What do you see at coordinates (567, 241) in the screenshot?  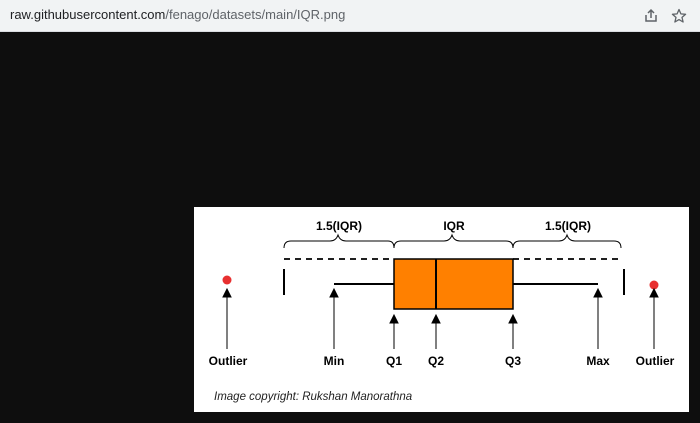 I see `brace-right` at bounding box center [567, 241].